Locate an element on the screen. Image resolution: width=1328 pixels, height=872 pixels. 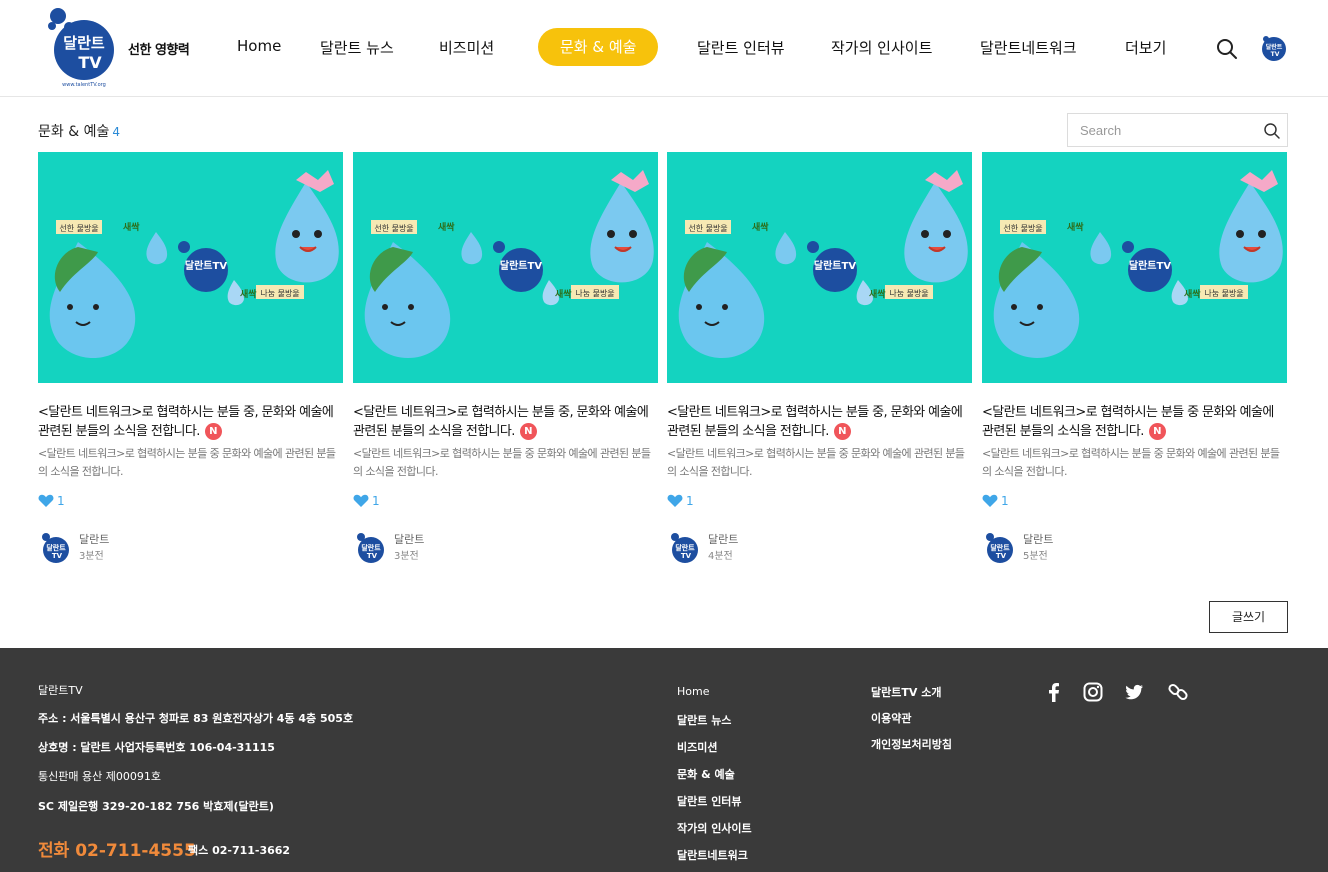
footer-company: 달란트TV is located at coordinates (60, 690).